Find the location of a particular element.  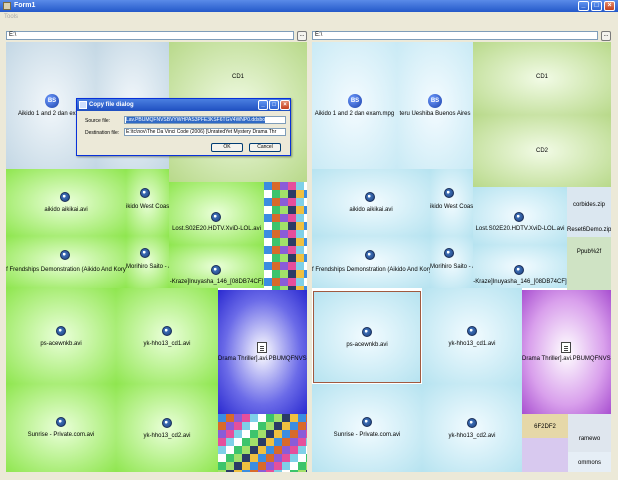

tile-morihiro-right: Morihiro Saito - / is located at coordinates (451, 262).